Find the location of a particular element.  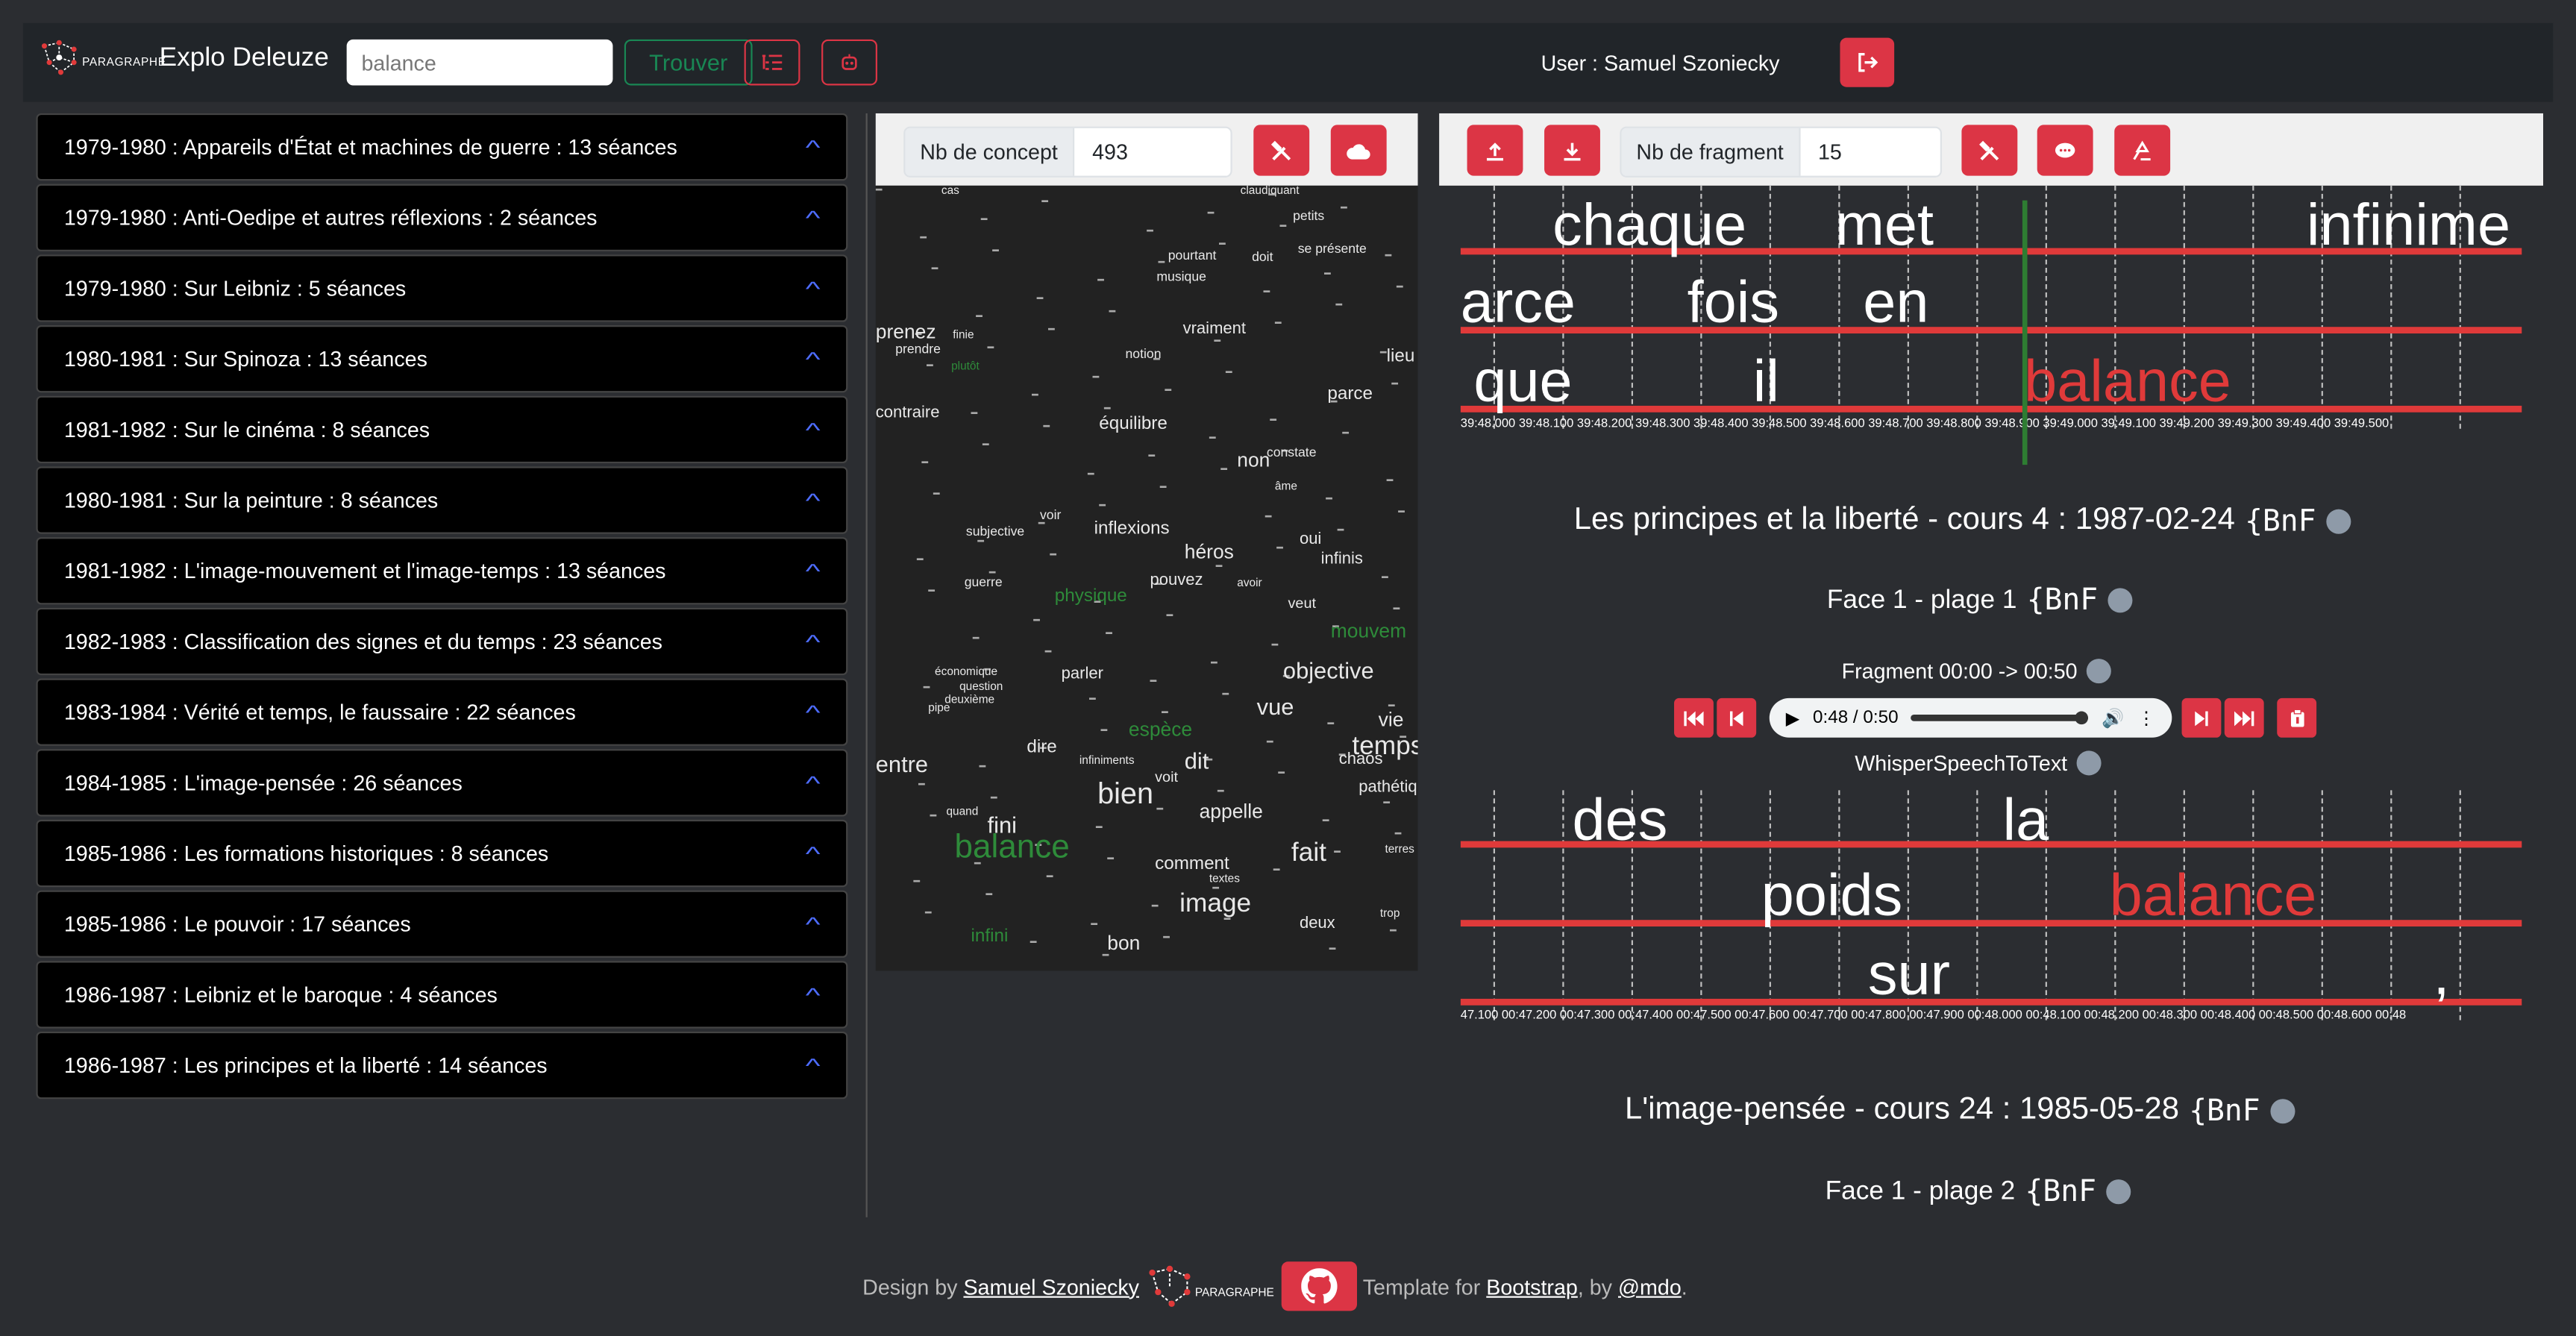

cloud-word: claudiquant is located at coordinates (1270, 191).